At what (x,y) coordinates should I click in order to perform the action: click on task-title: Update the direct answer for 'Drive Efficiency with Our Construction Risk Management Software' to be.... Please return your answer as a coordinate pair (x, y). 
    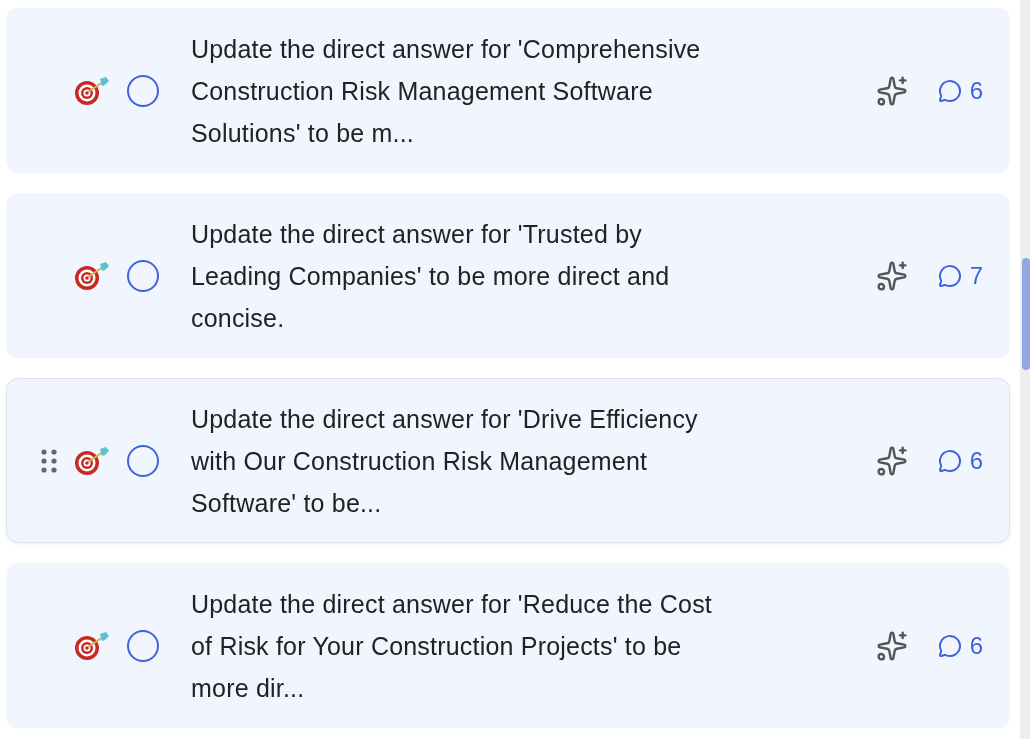
    Looking at the image, I should click on (445, 461).